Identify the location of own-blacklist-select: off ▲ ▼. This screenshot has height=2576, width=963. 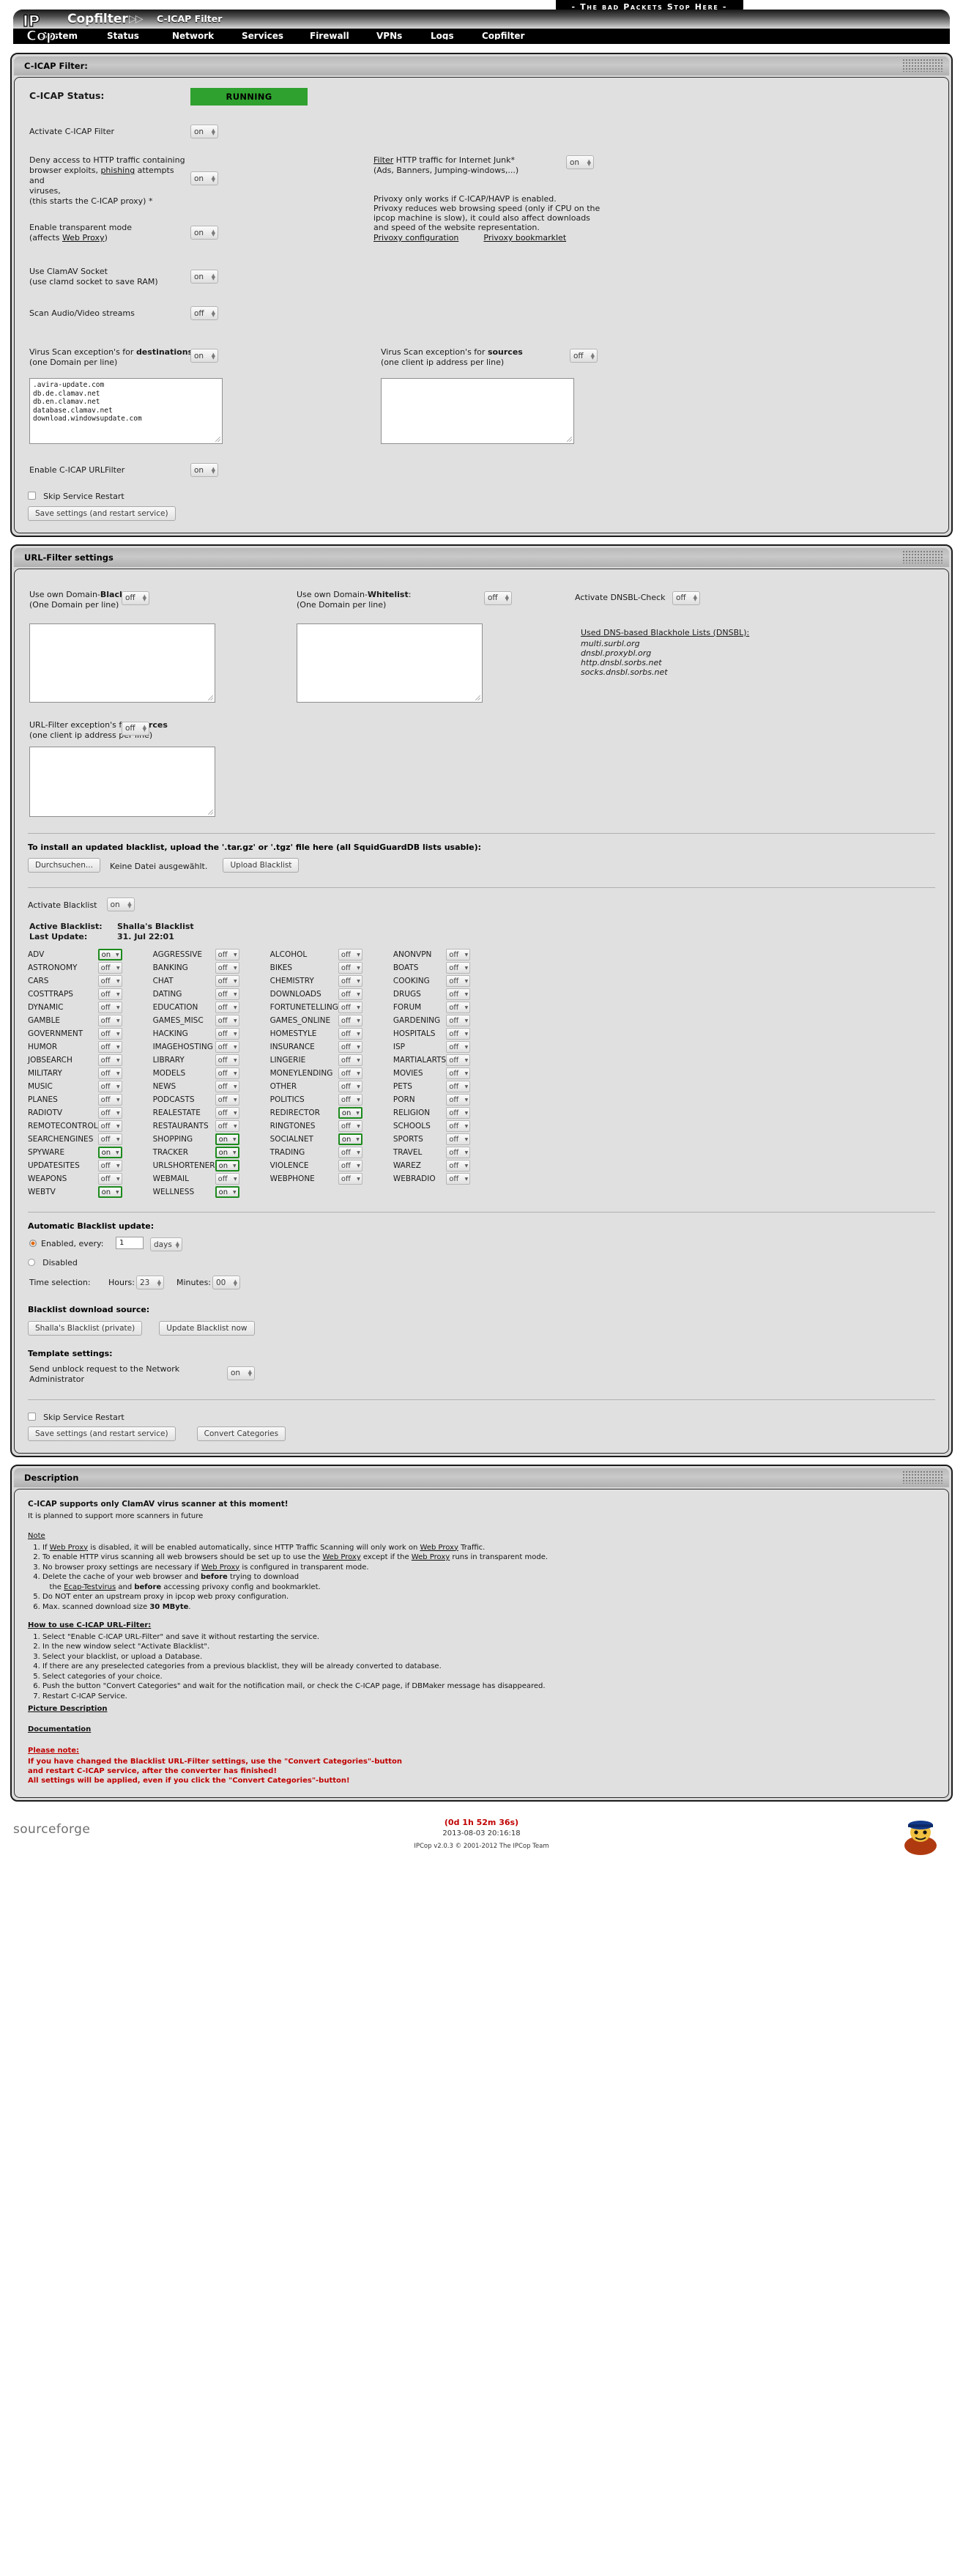
(135, 598).